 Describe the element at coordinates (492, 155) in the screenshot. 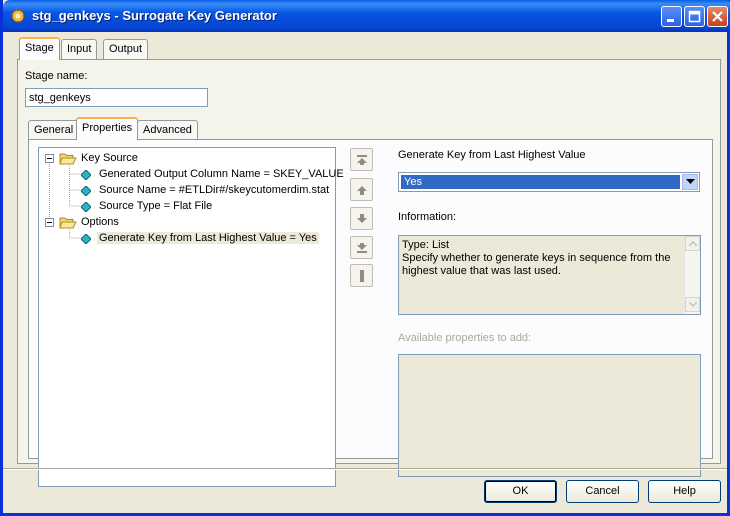

I see `property-name-label: Generate Key from Last Highest Value` at that location.